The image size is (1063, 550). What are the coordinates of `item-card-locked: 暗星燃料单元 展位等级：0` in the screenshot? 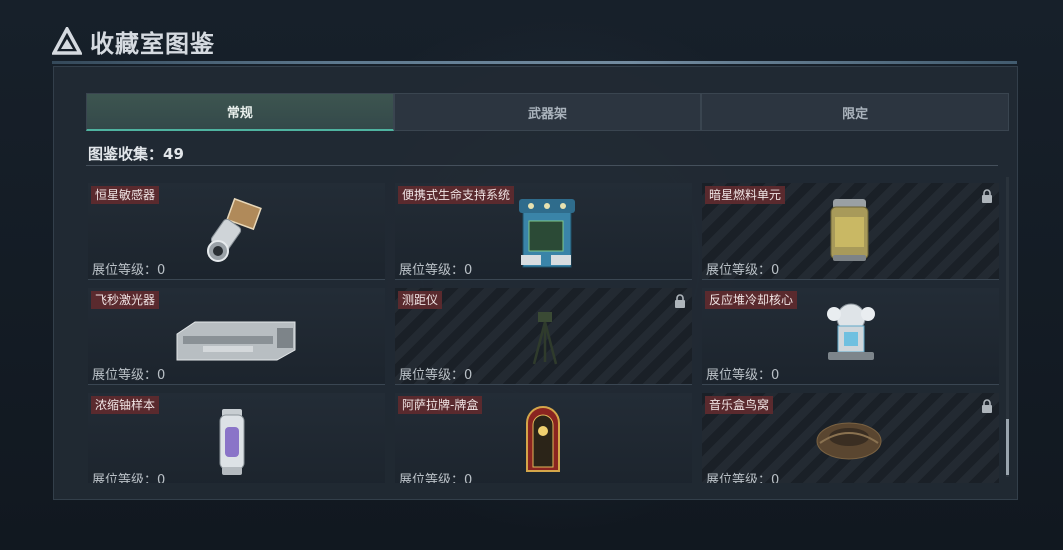 It's located at (850, 231).